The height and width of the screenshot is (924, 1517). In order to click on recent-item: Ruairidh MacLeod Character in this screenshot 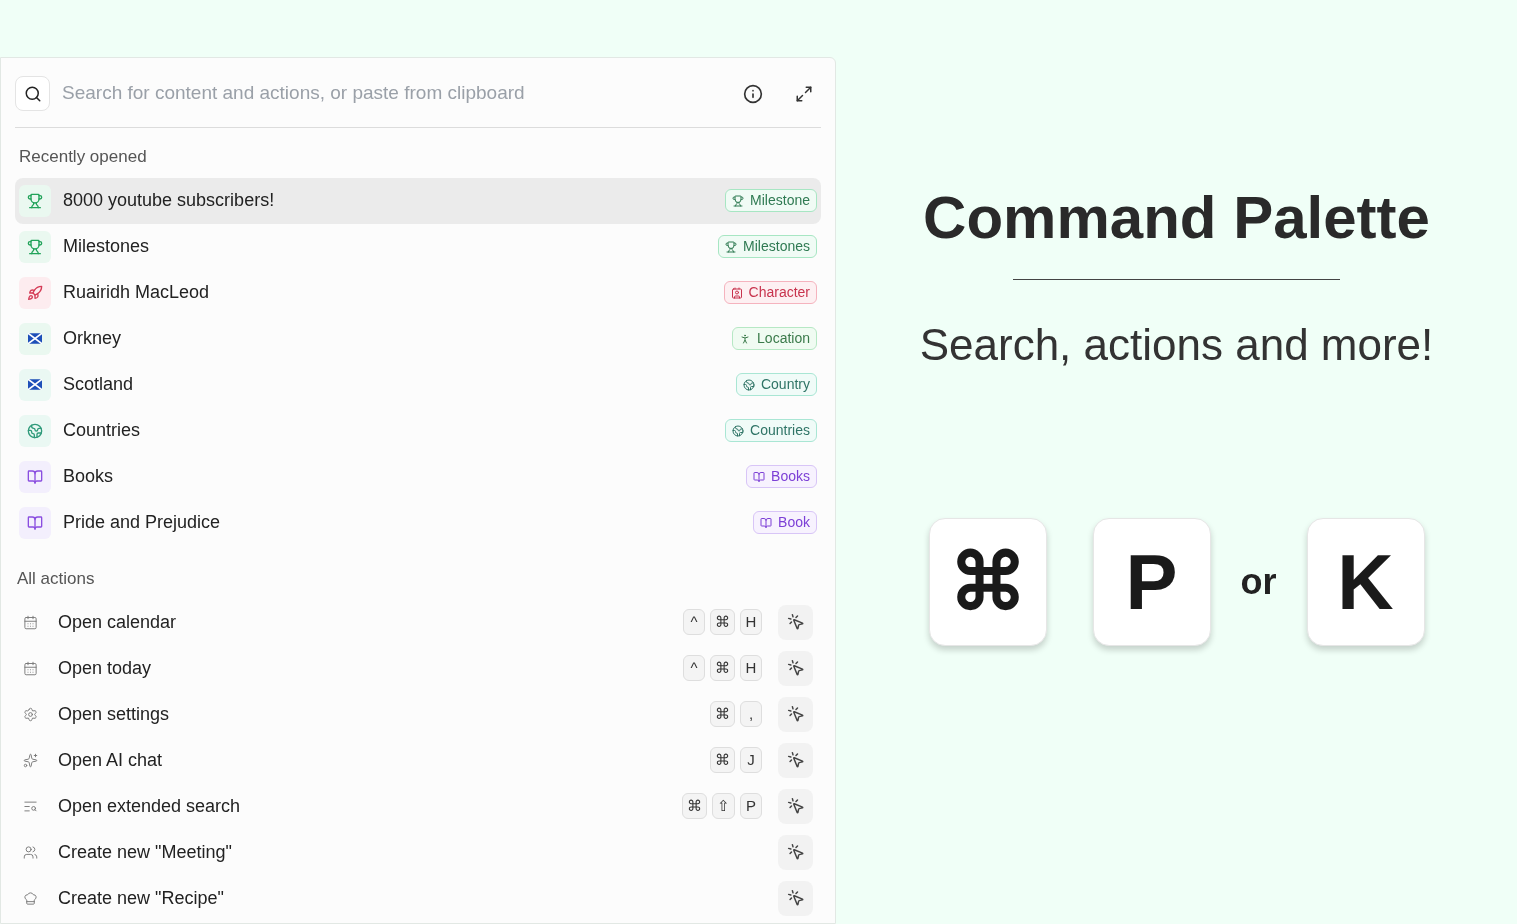, I will do `click(418, 292)`.